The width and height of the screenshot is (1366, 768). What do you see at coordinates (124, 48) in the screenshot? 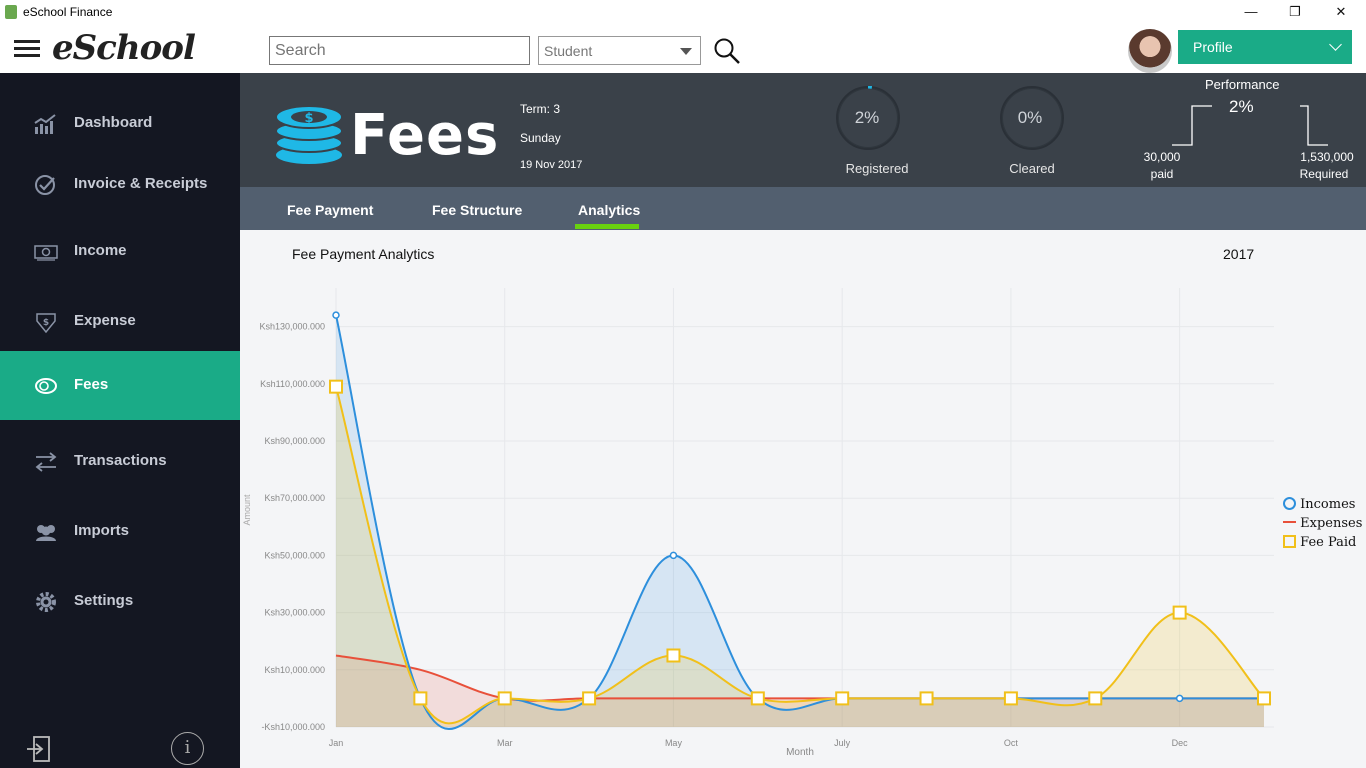
I see `app-logo: eSchool` at bounding box center [124, 48].